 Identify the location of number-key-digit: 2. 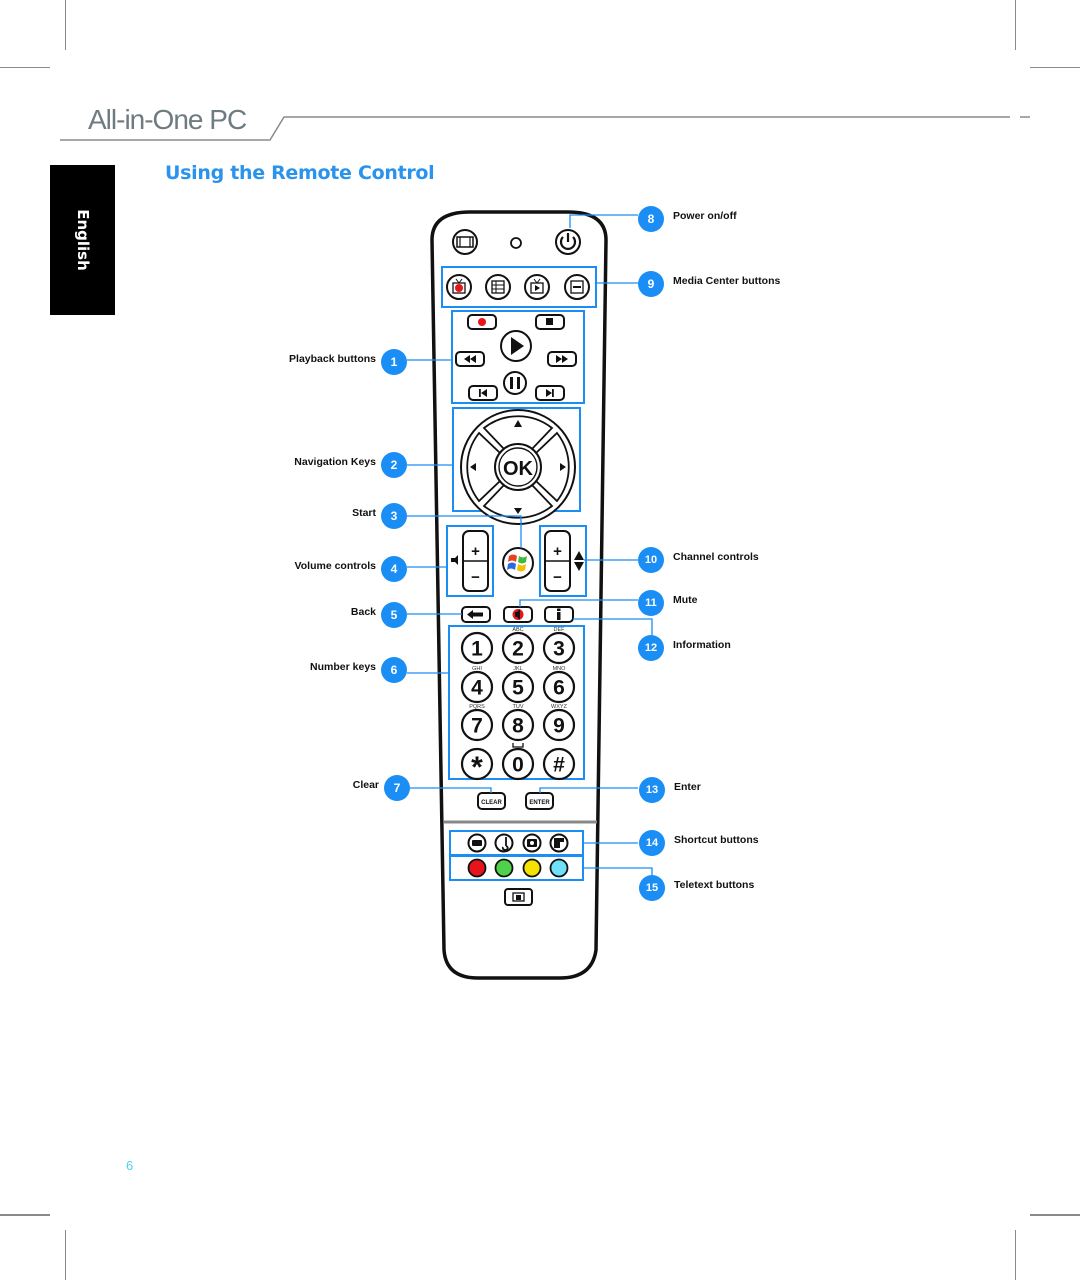
(518, 649).